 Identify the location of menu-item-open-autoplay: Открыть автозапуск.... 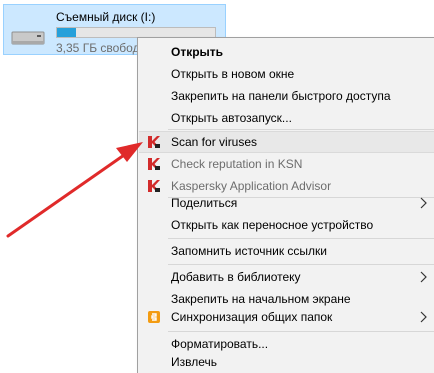
(286, 118).